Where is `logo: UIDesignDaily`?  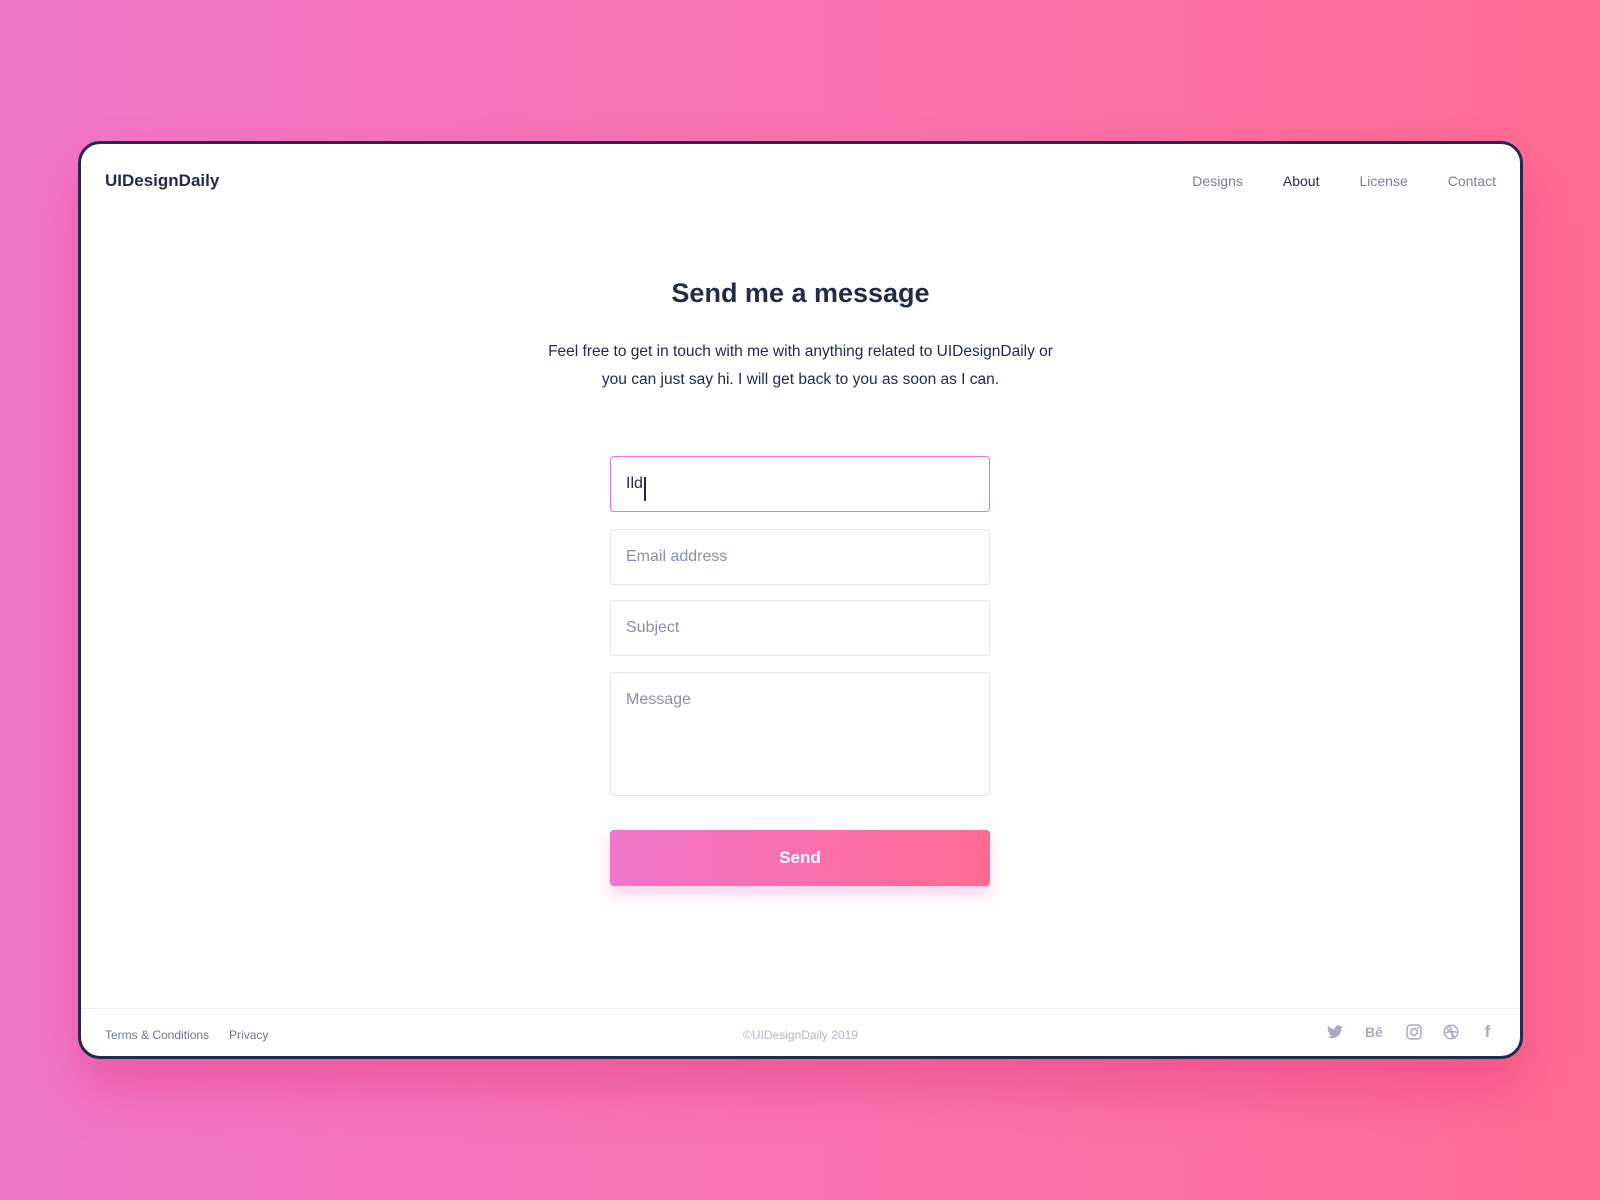 logo: UIDesignDaily is located at coordinates (162, 181).